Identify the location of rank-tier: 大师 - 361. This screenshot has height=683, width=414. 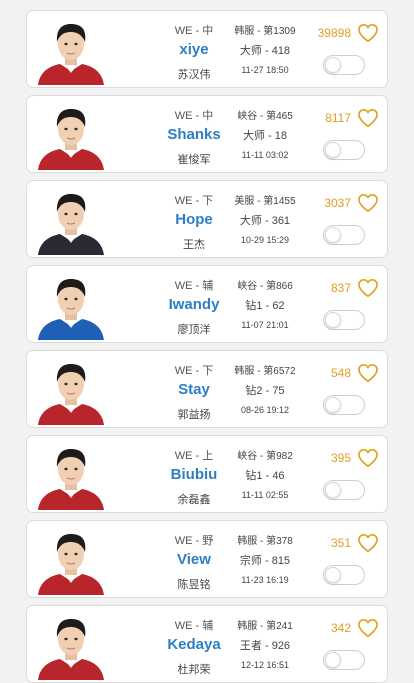
(265, 221).